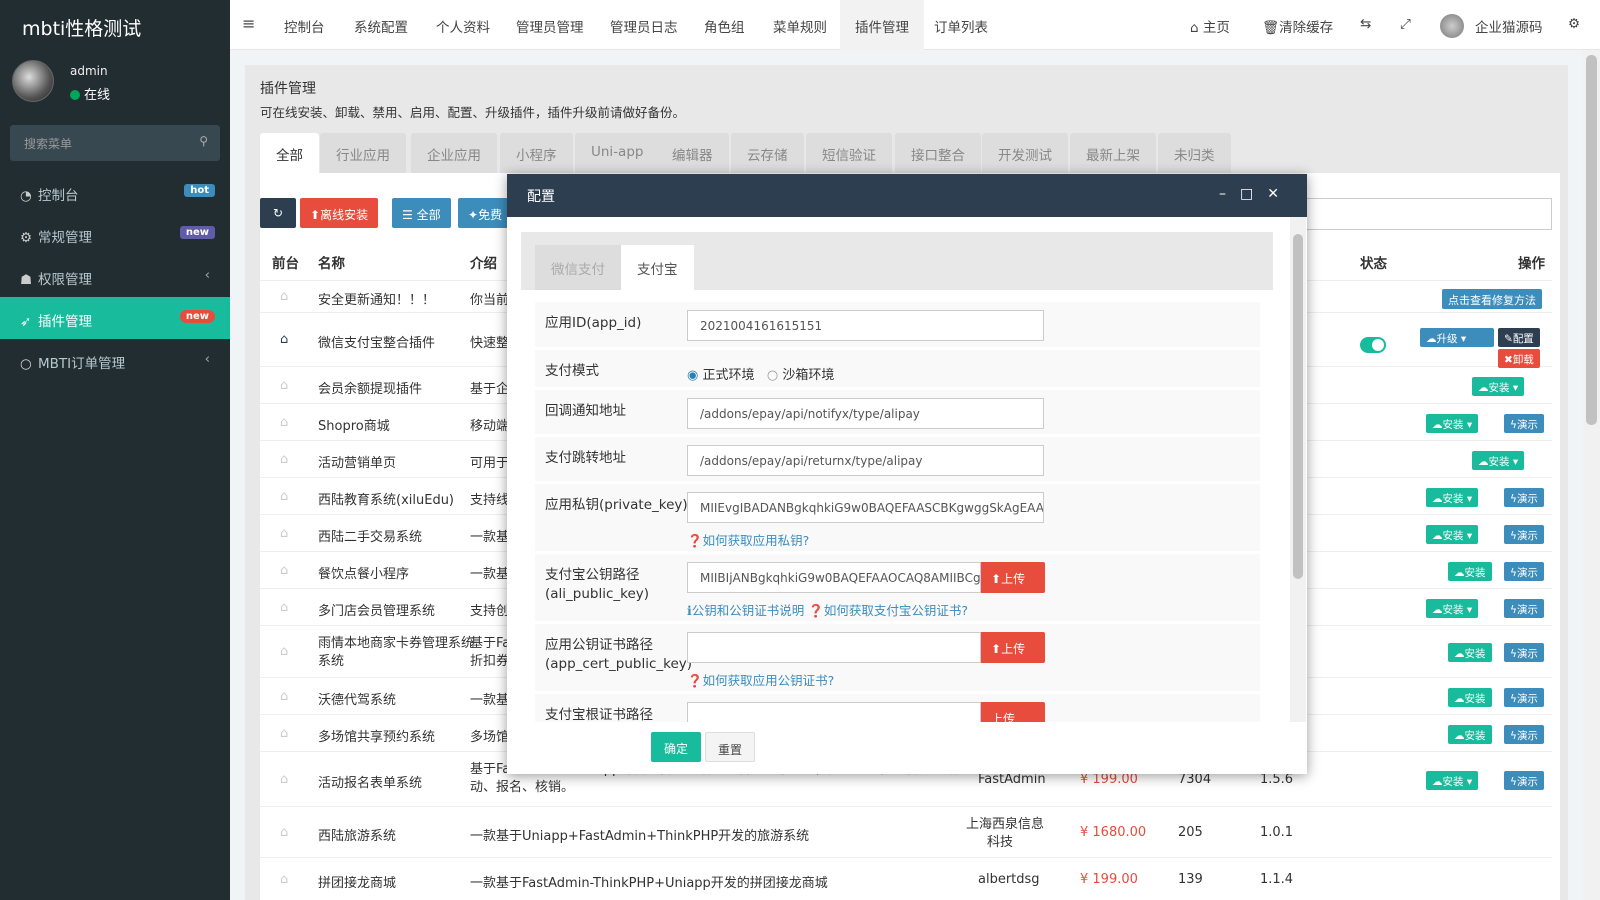 Image resolution: width=1600 pixels, height=900 pixels. Describe the element at coordinates (748, 610) in the screenshot. I see `cert-explain-link: 公钥和公钥证书说明` at that location.